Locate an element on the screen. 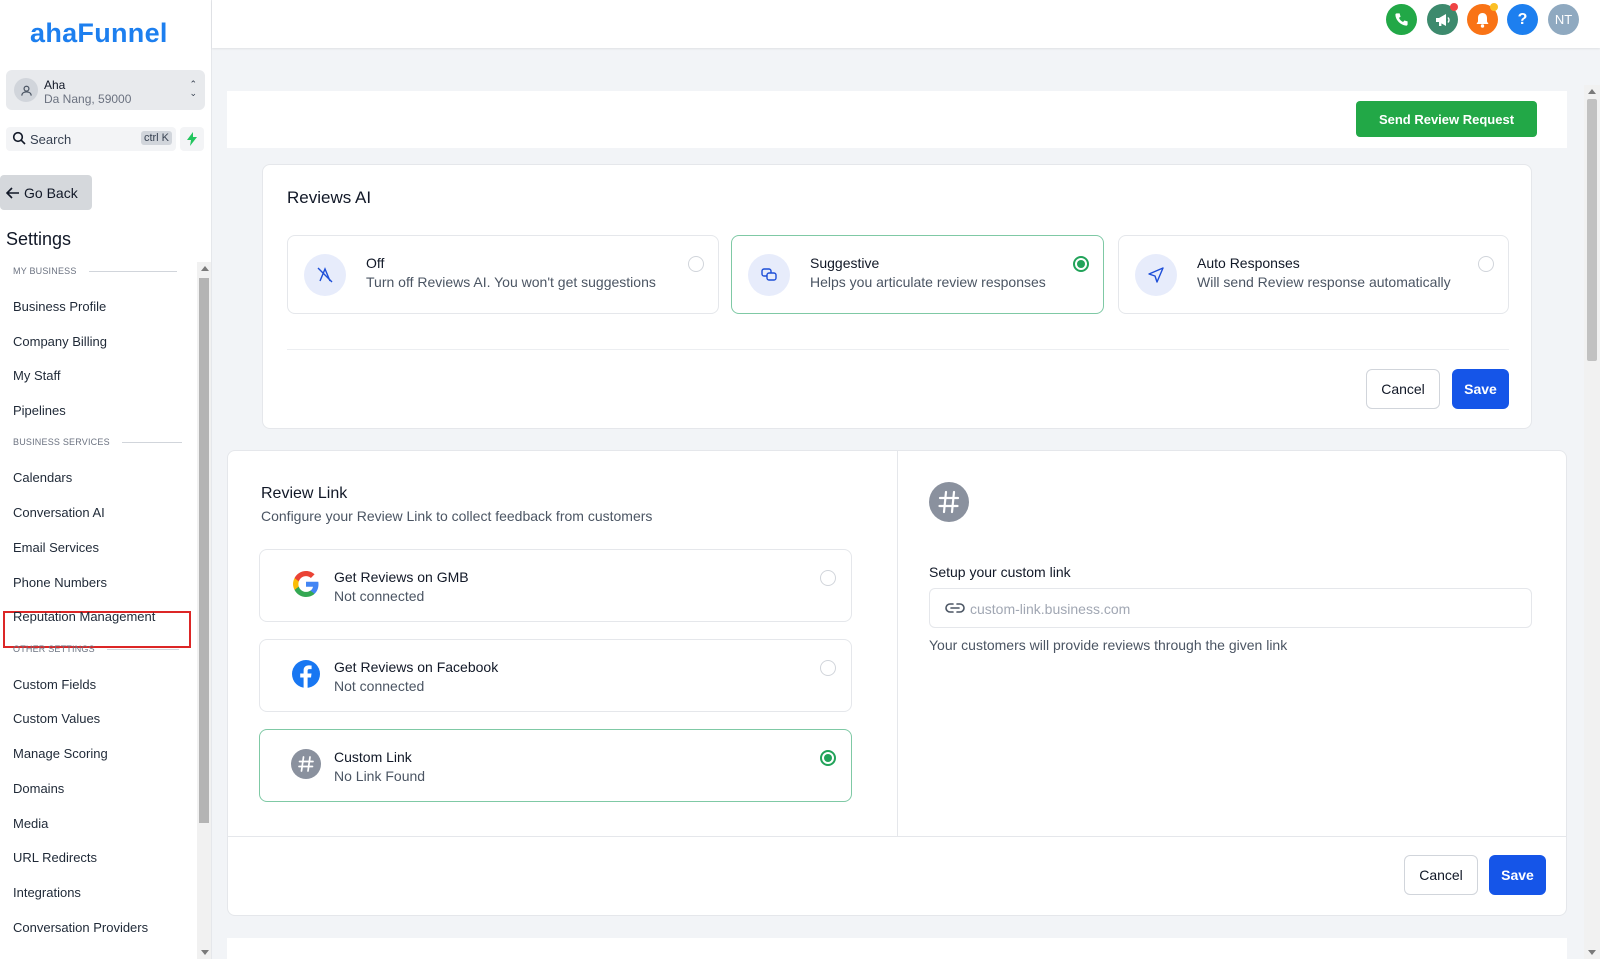 The height and width of the screenshot is (959, 1600). avatar: NT is located at coordinates (1563, 19).